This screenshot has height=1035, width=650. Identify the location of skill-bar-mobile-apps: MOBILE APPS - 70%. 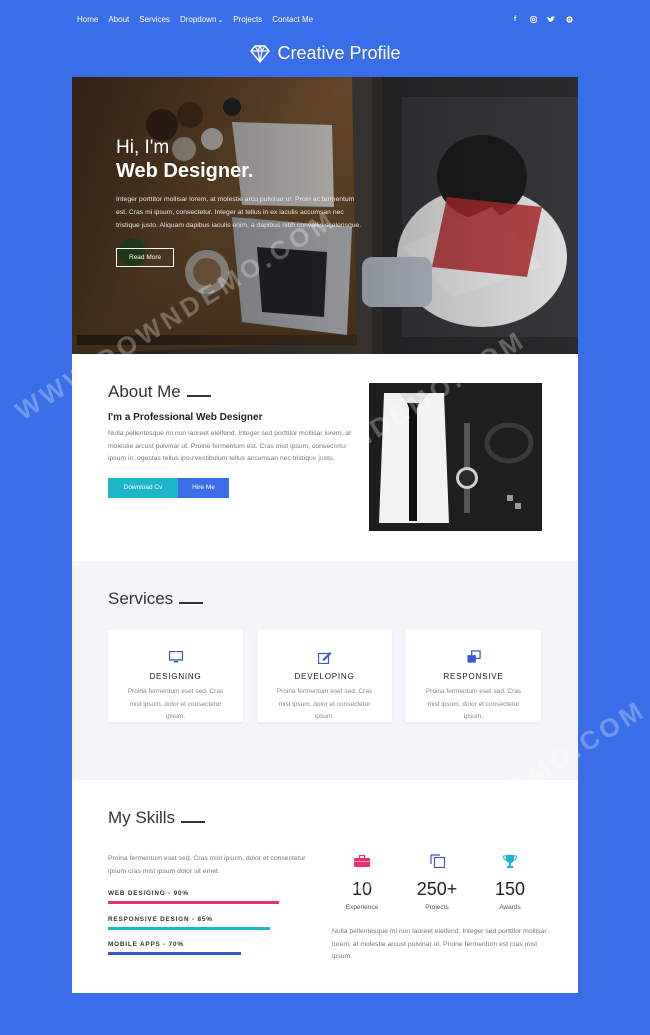
(203, 948).